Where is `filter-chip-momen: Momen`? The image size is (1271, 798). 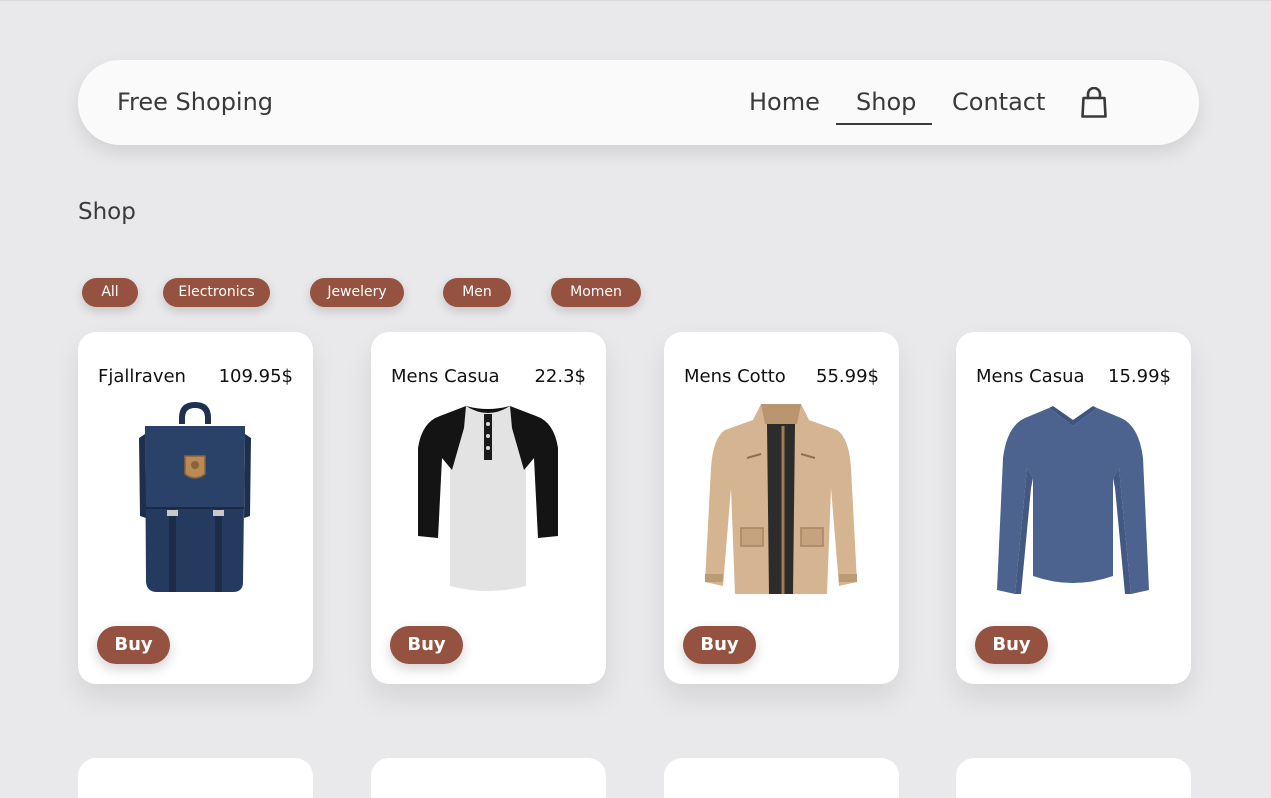
filter-chip-momen: Momen is located at coordinates (596, 292).